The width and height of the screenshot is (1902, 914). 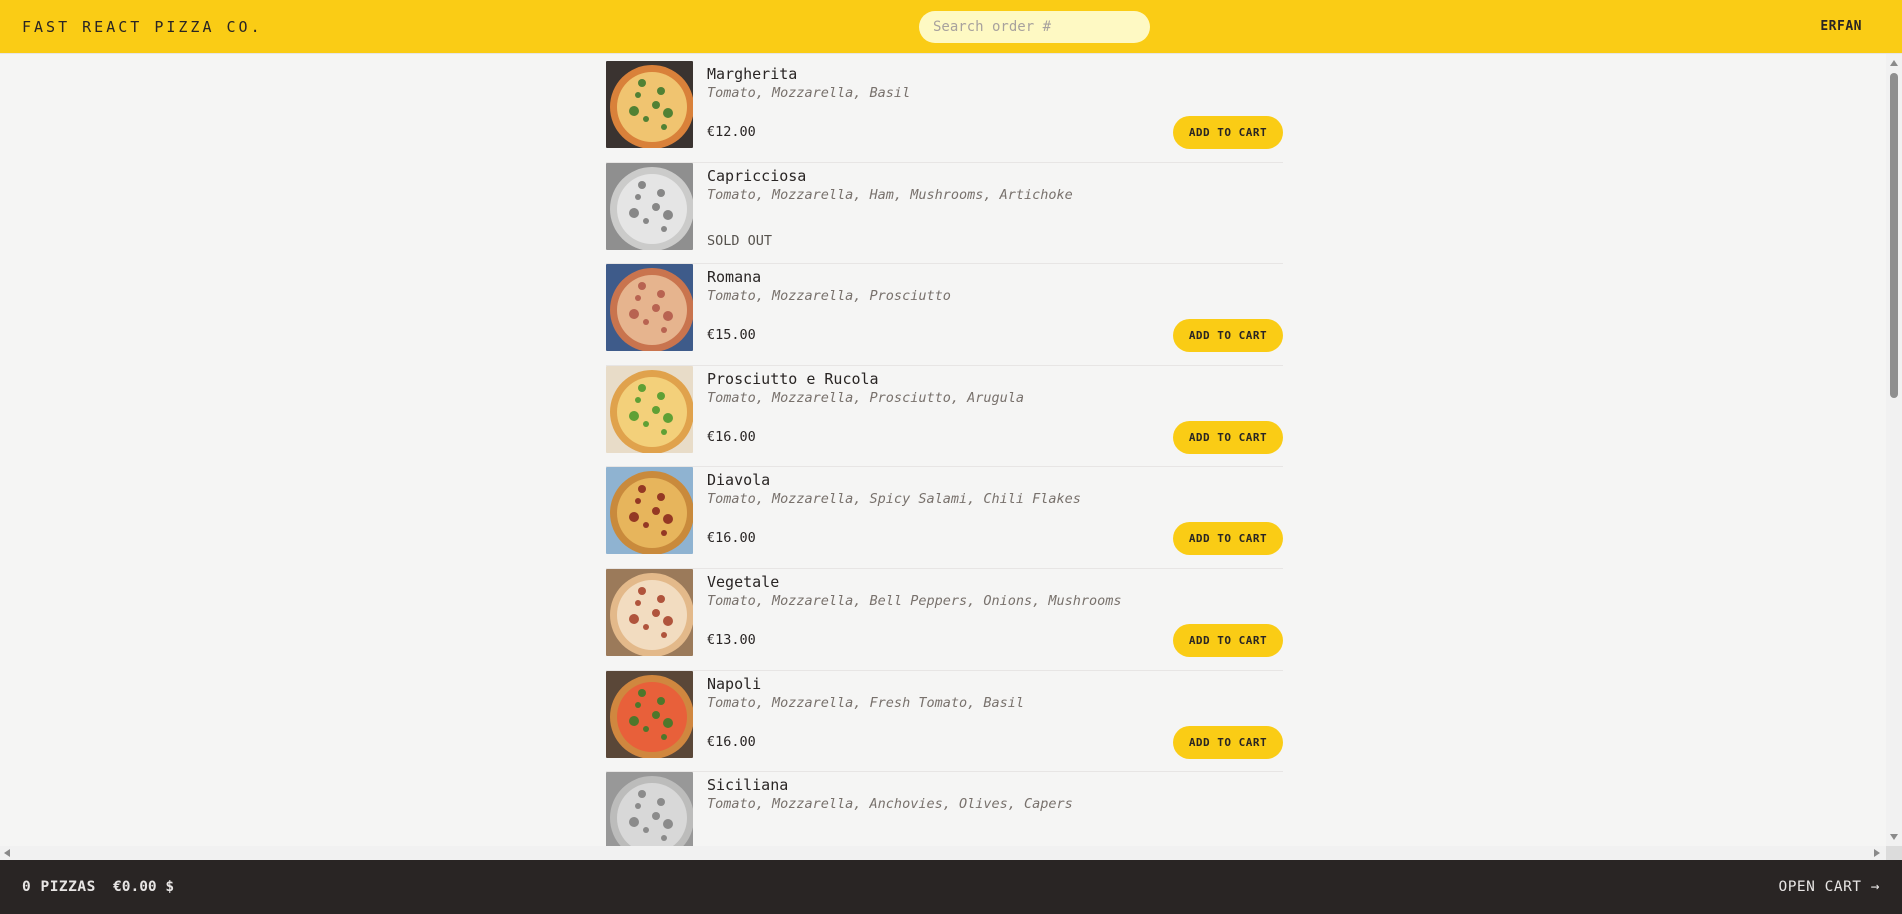 What do you see at coordinates (740, 240) in the screenshot?
I see `sold-out-label: SOLD OUT` at bounding box center [740, 240].